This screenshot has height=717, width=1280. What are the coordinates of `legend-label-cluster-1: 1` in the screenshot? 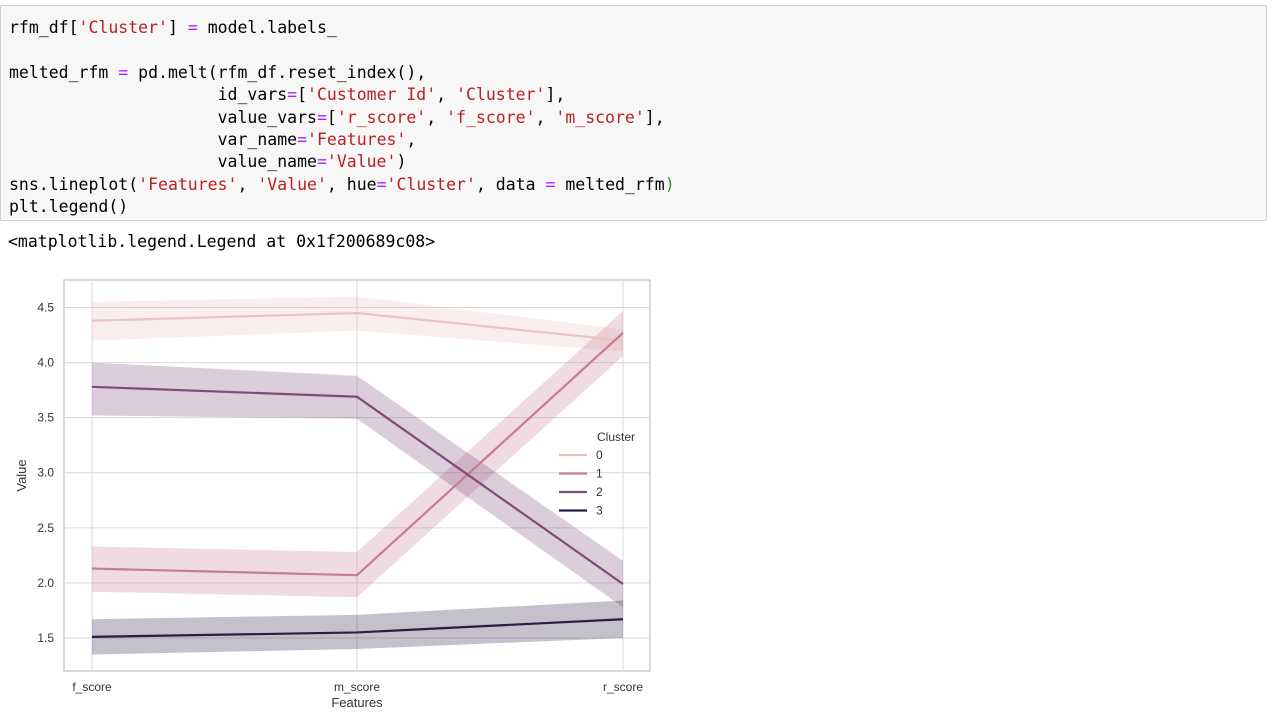 It's located at (599, 474).